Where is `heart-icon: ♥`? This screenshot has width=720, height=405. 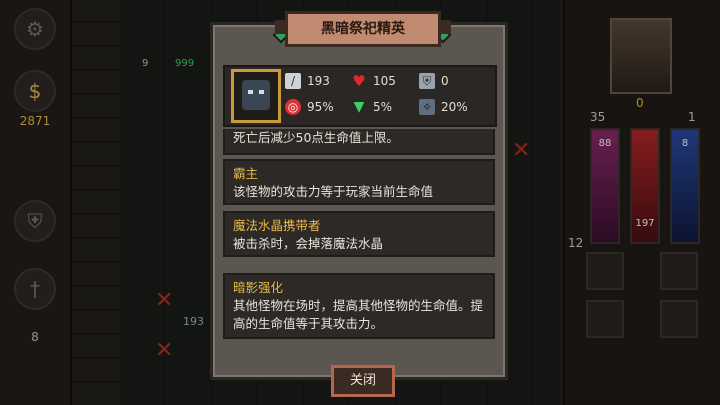 heart-icon: ♥ is located at coordinates (359, 81).